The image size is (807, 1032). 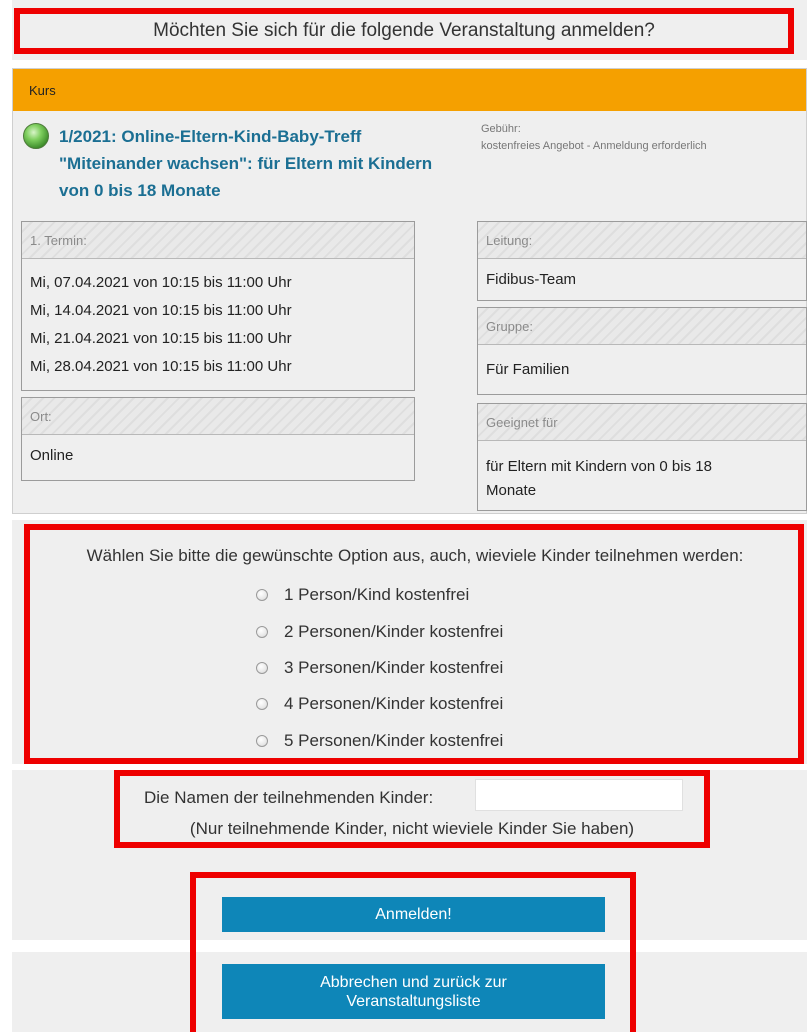 What do you see at coordinates (289, 797) in the screenshot?
I see `children-names-label: Die Namen der teilnehmenden Kinder:` at bounding box center [289, 797].